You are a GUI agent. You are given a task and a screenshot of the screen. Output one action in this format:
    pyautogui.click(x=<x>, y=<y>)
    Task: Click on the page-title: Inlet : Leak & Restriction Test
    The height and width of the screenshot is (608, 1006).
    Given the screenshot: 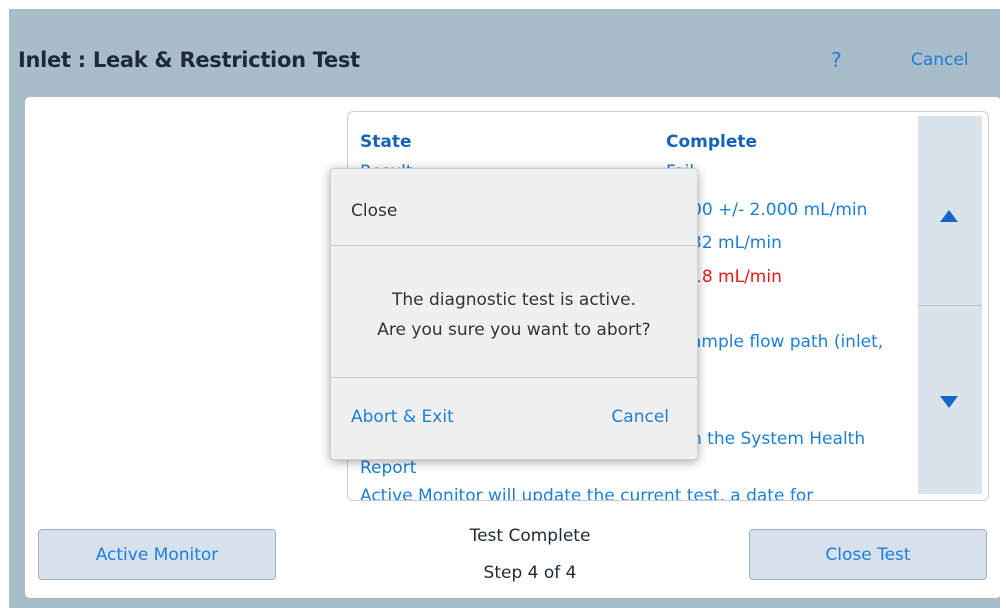 What is the action you would take?
    pyautogui.click(x=189, y=60)
    